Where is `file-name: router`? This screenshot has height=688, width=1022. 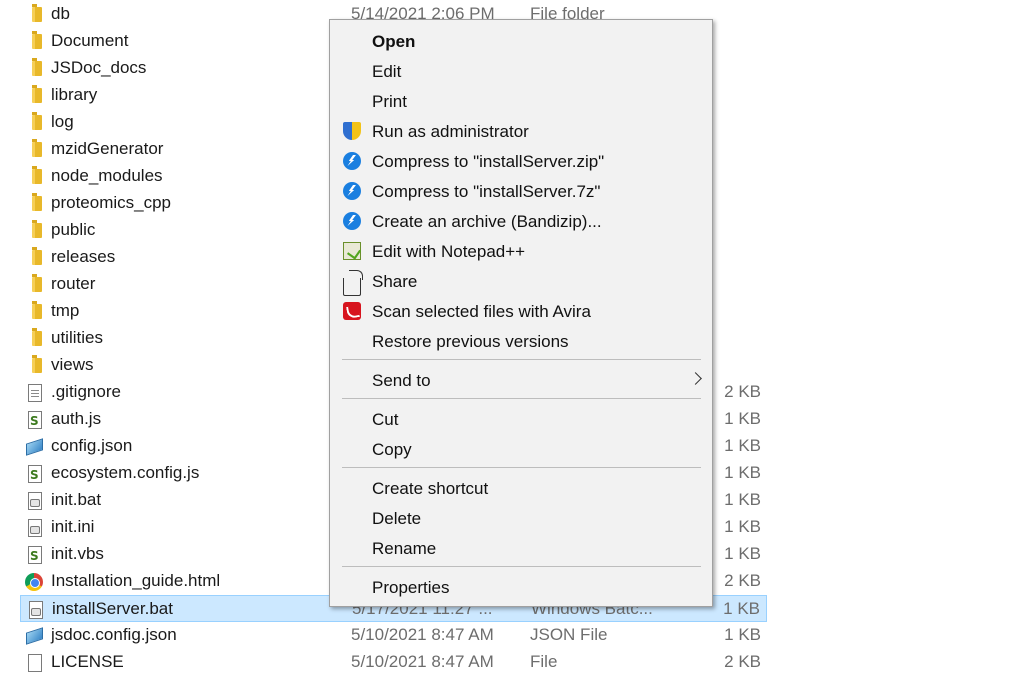 file-name: router is located at coordinates (73, 283).